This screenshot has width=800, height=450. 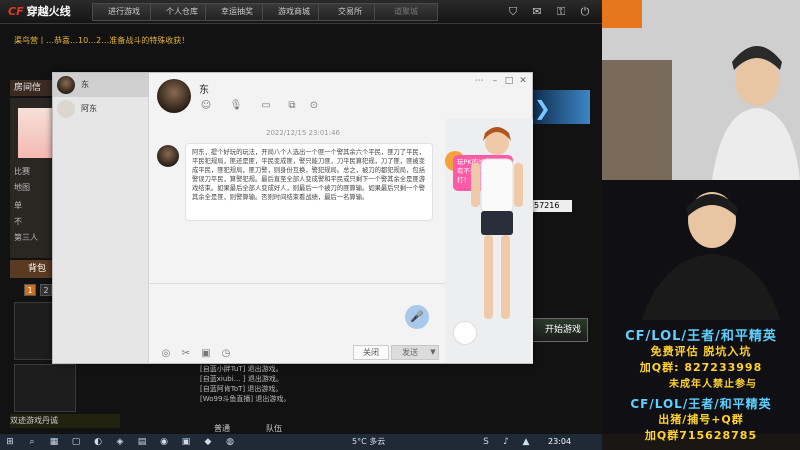 What do you see at coordinates (497, 223) in the screenshot?
I see `qq-show-figure` at bounding box center [497, 223].